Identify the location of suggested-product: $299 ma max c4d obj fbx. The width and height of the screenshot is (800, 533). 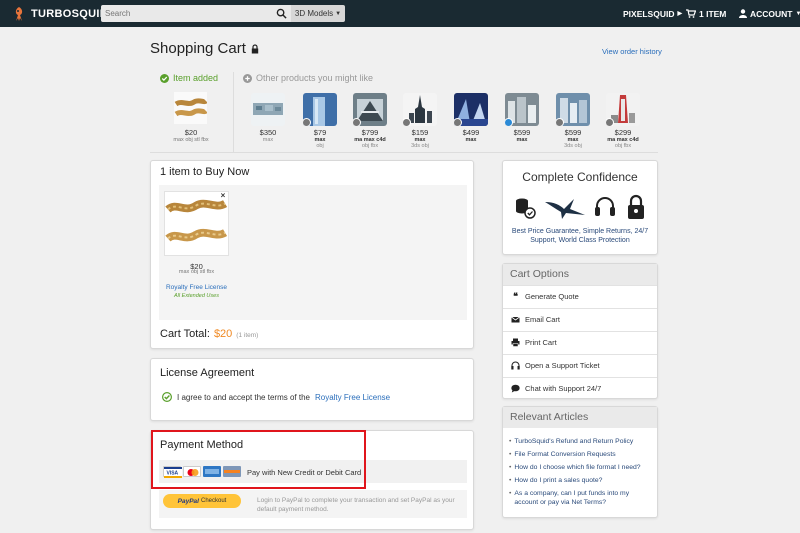
(623, 121).